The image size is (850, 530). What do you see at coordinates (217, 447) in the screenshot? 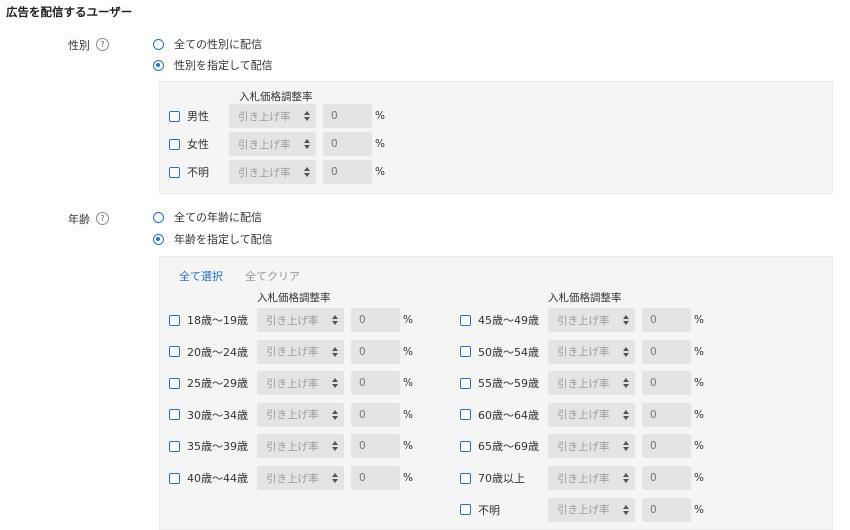
I see `row-label: 35歳～39歳` at bounding box center [217, 447].